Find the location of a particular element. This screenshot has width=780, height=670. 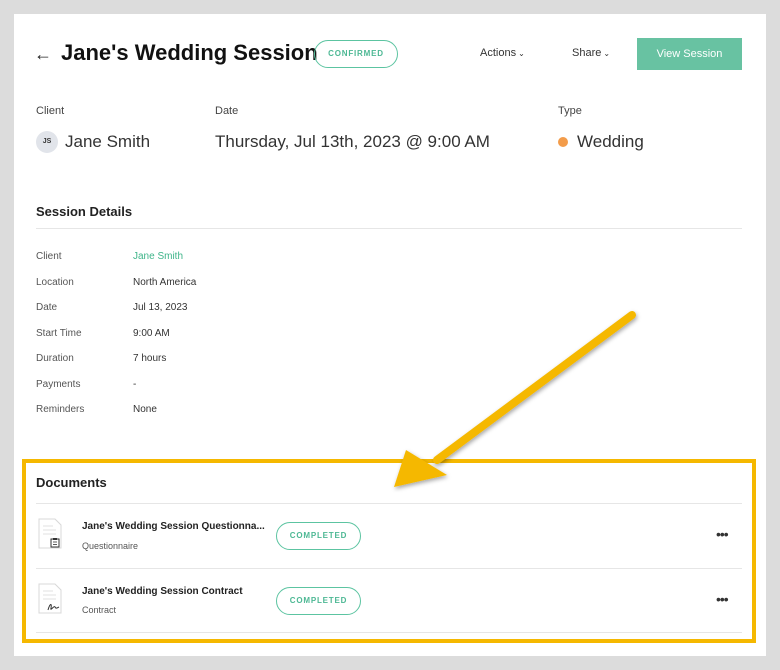

annotation-arrow-icon is located at coordinates (515, 399).